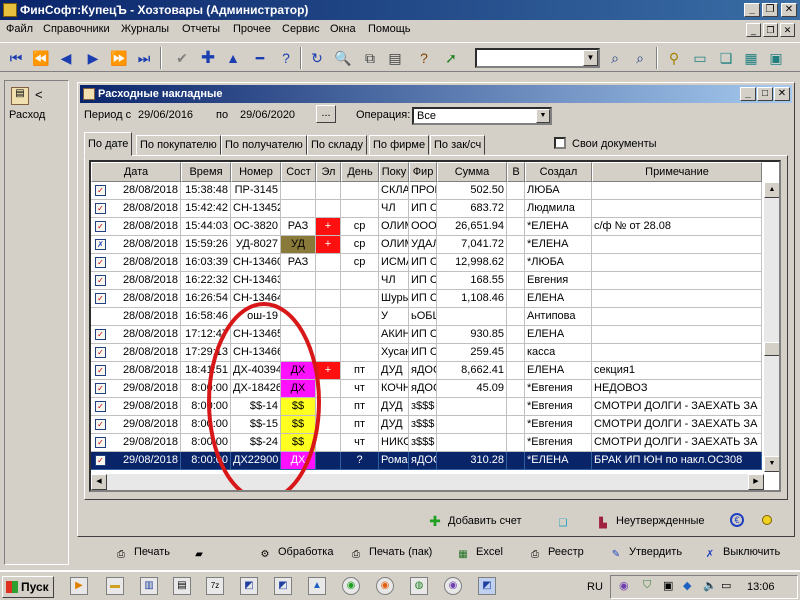  I want to click on print-button: ⎙ Печать, so click(142, 554).